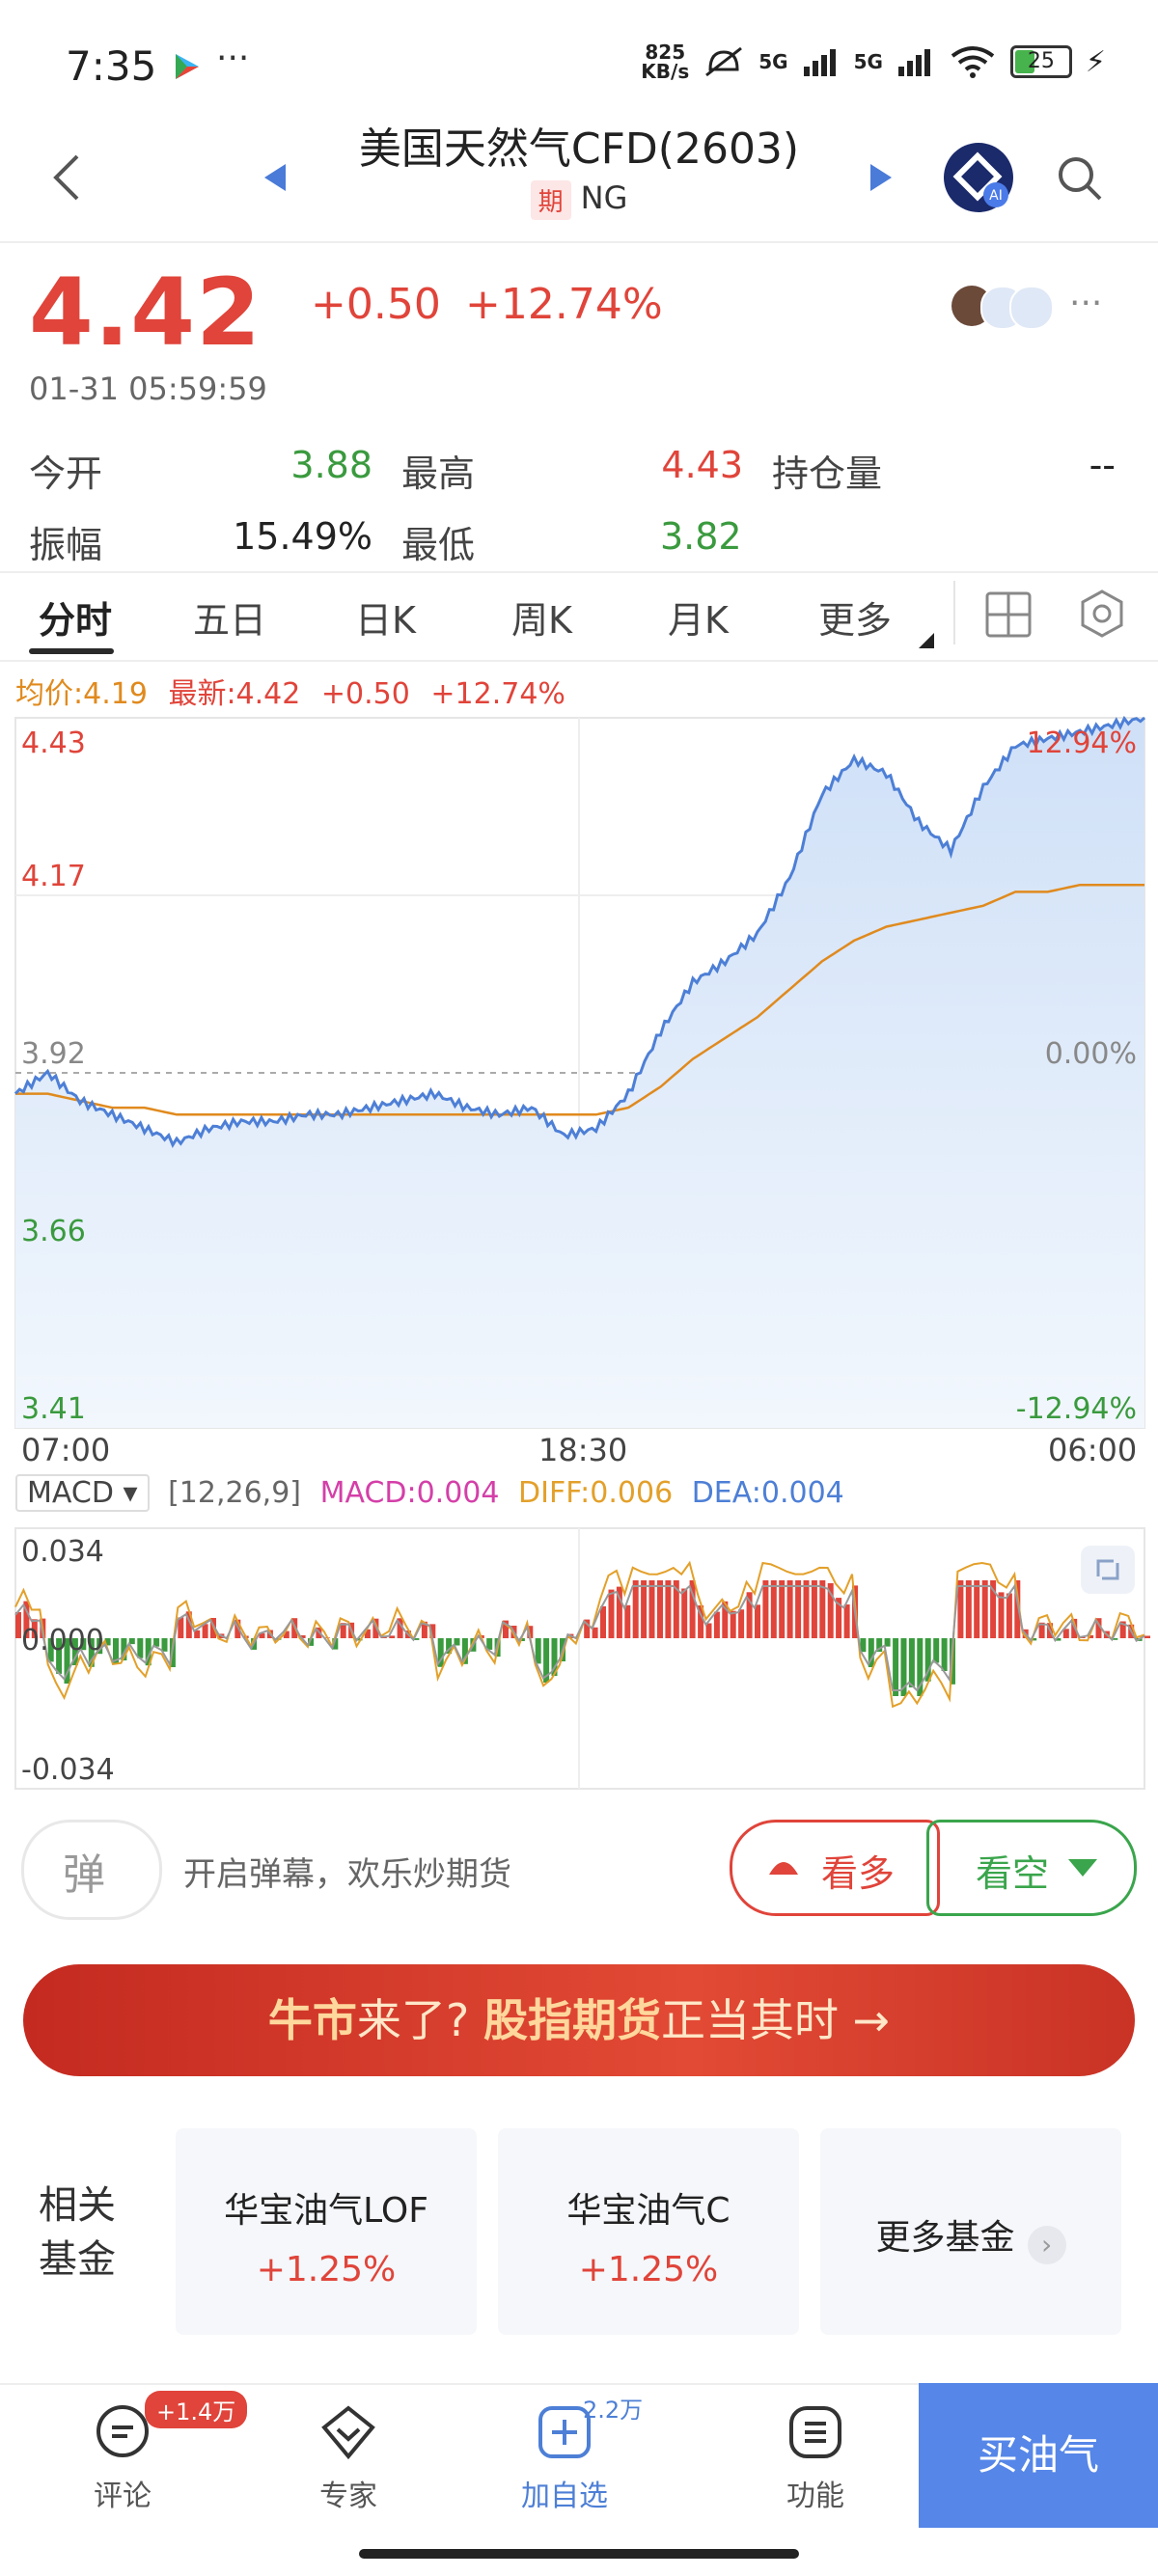  What do you see at coordinates (945, 2238) in the screenshot?
I see `more-funds-label: 更多基金` at bounding box center [945, 2238].